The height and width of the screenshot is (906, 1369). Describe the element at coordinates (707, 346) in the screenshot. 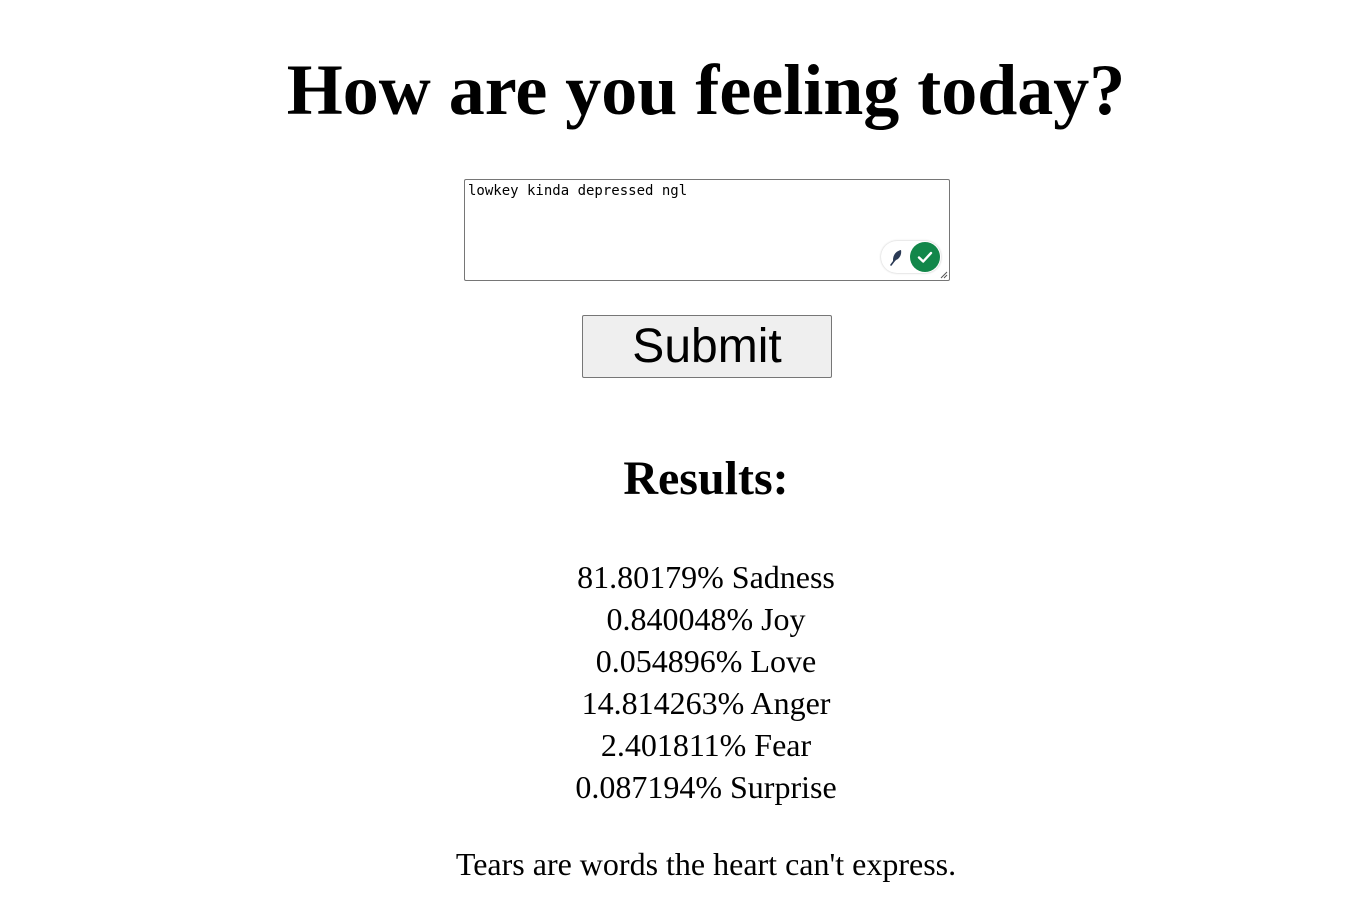

I see `submit-button: Submit` at that location.